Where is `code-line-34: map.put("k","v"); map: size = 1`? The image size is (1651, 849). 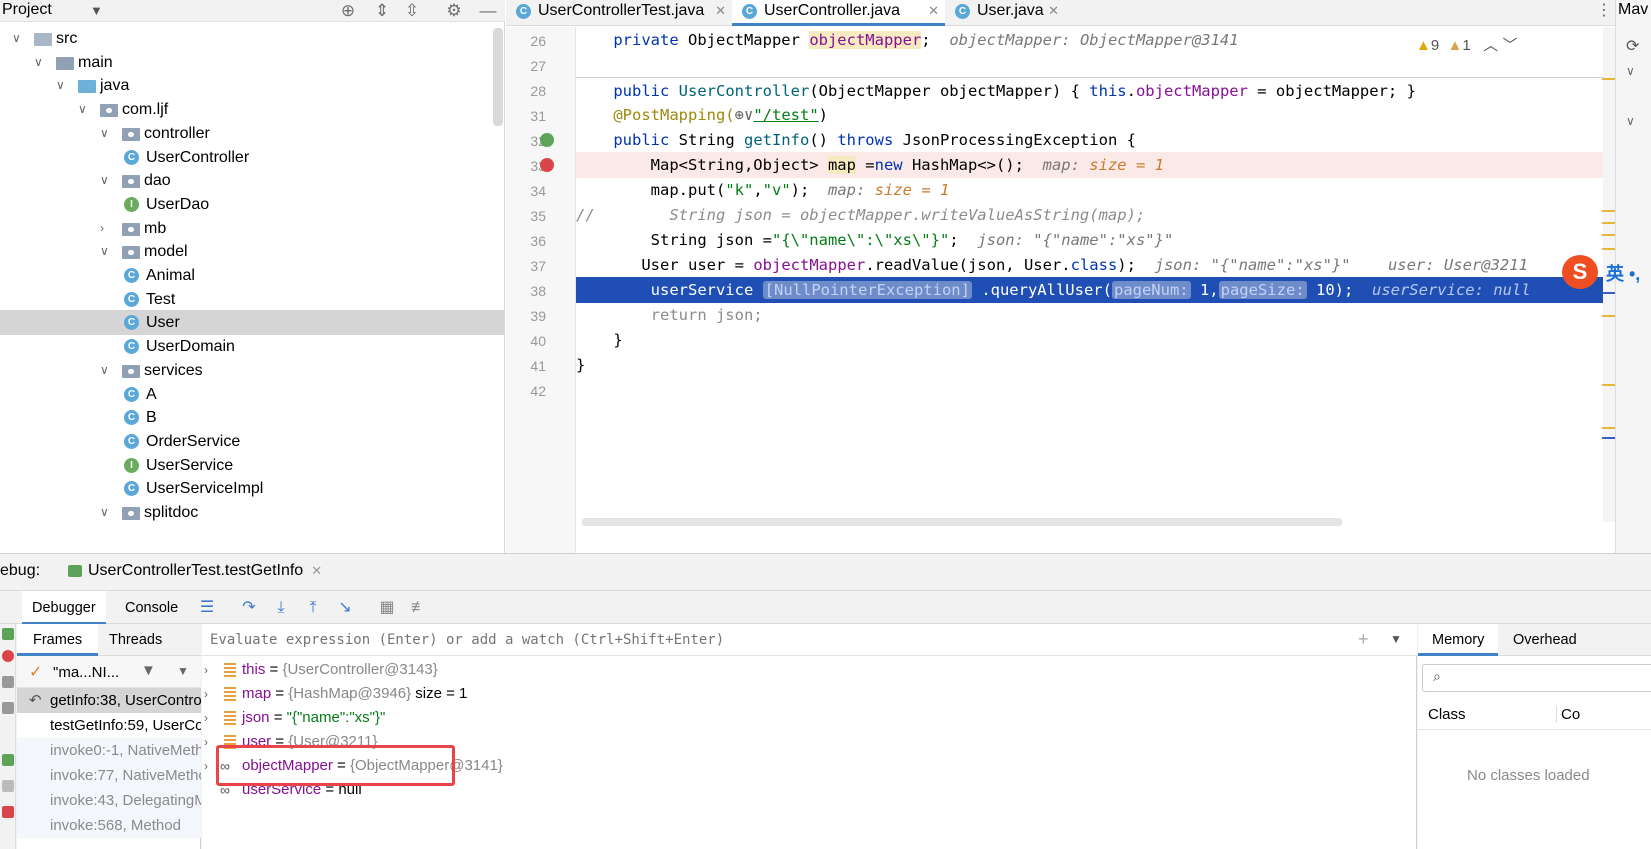
code-line-34: map.put("k","v"); map: size = 1 is located at coordinates (1095, 190).